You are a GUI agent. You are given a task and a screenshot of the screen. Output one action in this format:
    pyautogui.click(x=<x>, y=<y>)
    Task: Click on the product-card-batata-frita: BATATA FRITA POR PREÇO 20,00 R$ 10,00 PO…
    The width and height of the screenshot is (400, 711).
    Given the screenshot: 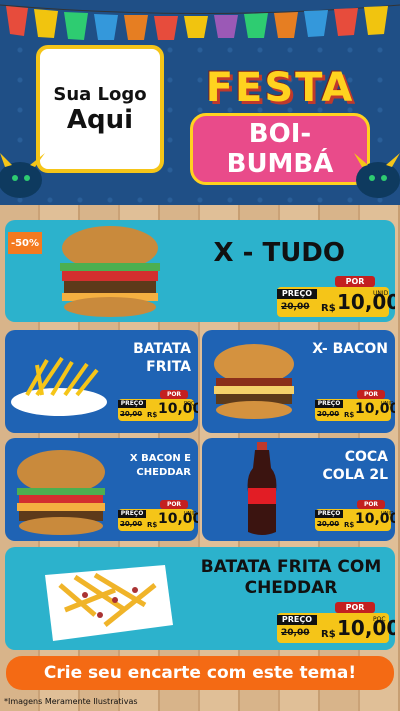 What is the action you would take?
    pyautogui.click(x=101, y=381)
    